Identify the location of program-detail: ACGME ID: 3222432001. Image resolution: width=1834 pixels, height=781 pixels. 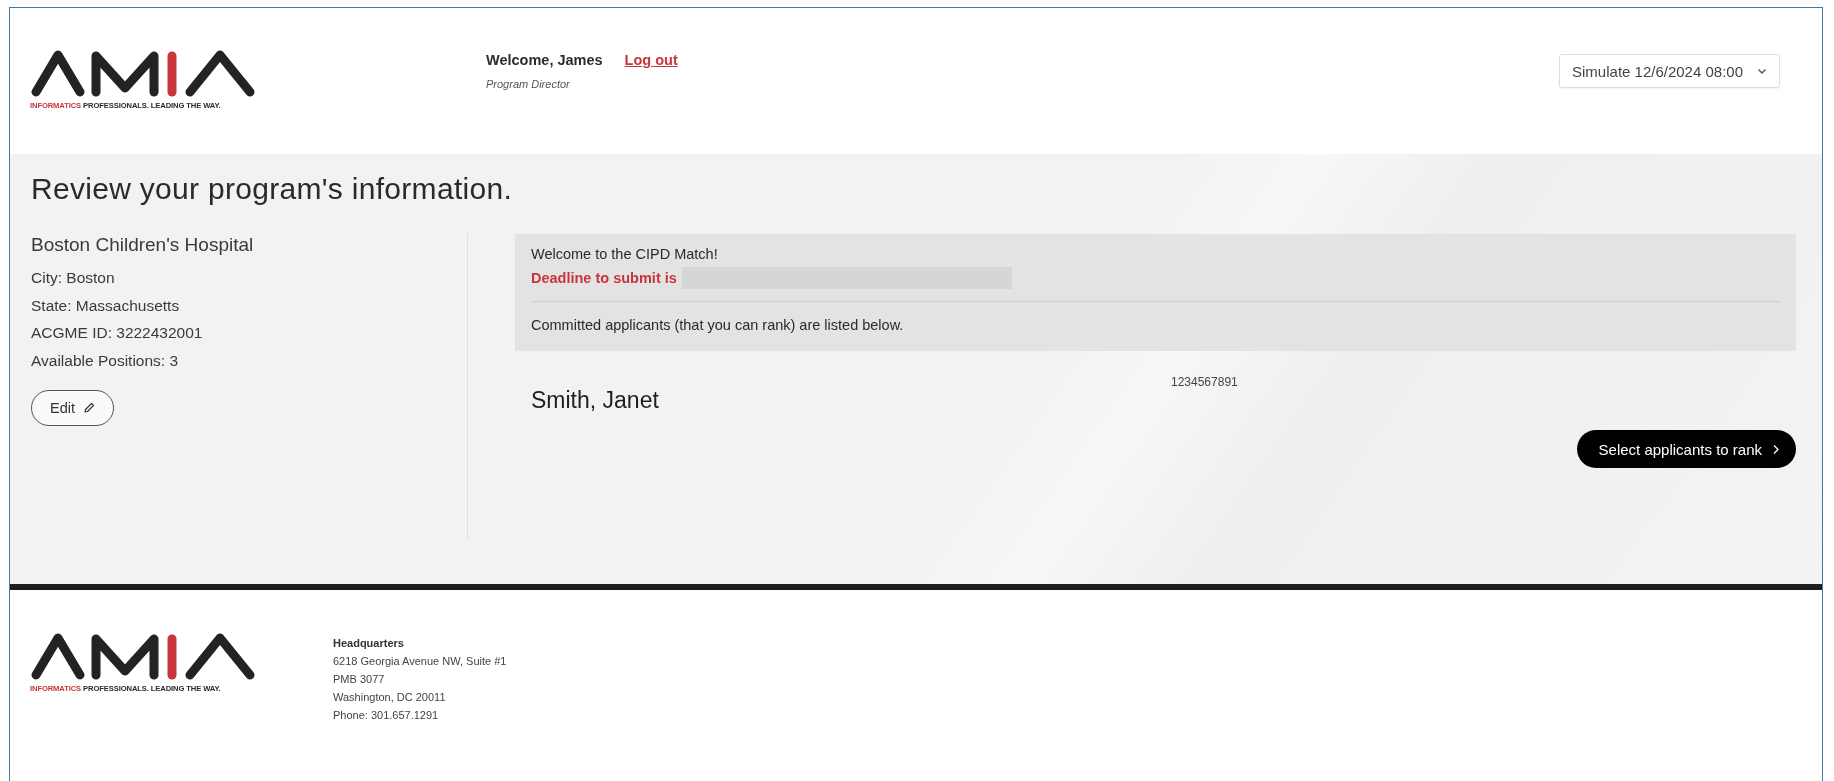
(117, 333).